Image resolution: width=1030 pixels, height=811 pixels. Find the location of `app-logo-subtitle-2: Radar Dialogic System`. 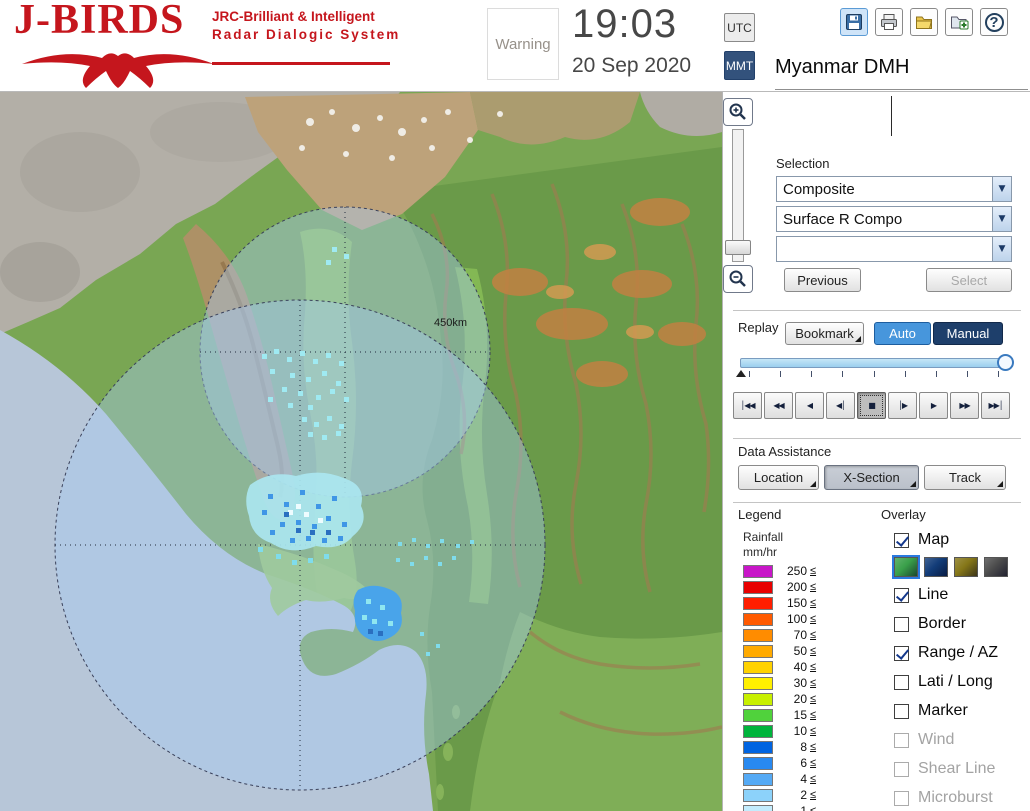

app-logo-subtitle-2: Radar Dialogic System is located at coordinates (306, 34).